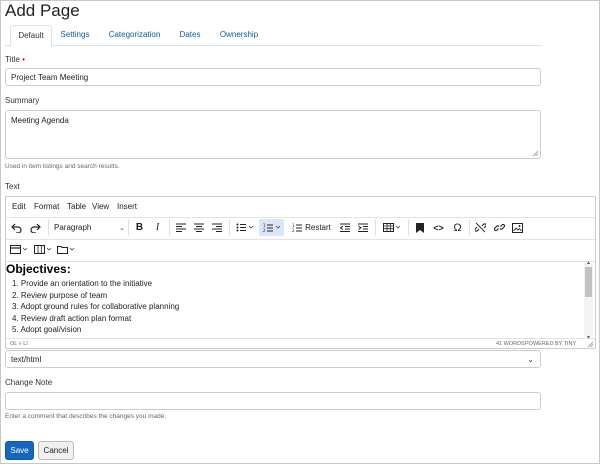 The image size is (600, 464). I want to click on editor-resize-handle-icon, so click(590, 344).